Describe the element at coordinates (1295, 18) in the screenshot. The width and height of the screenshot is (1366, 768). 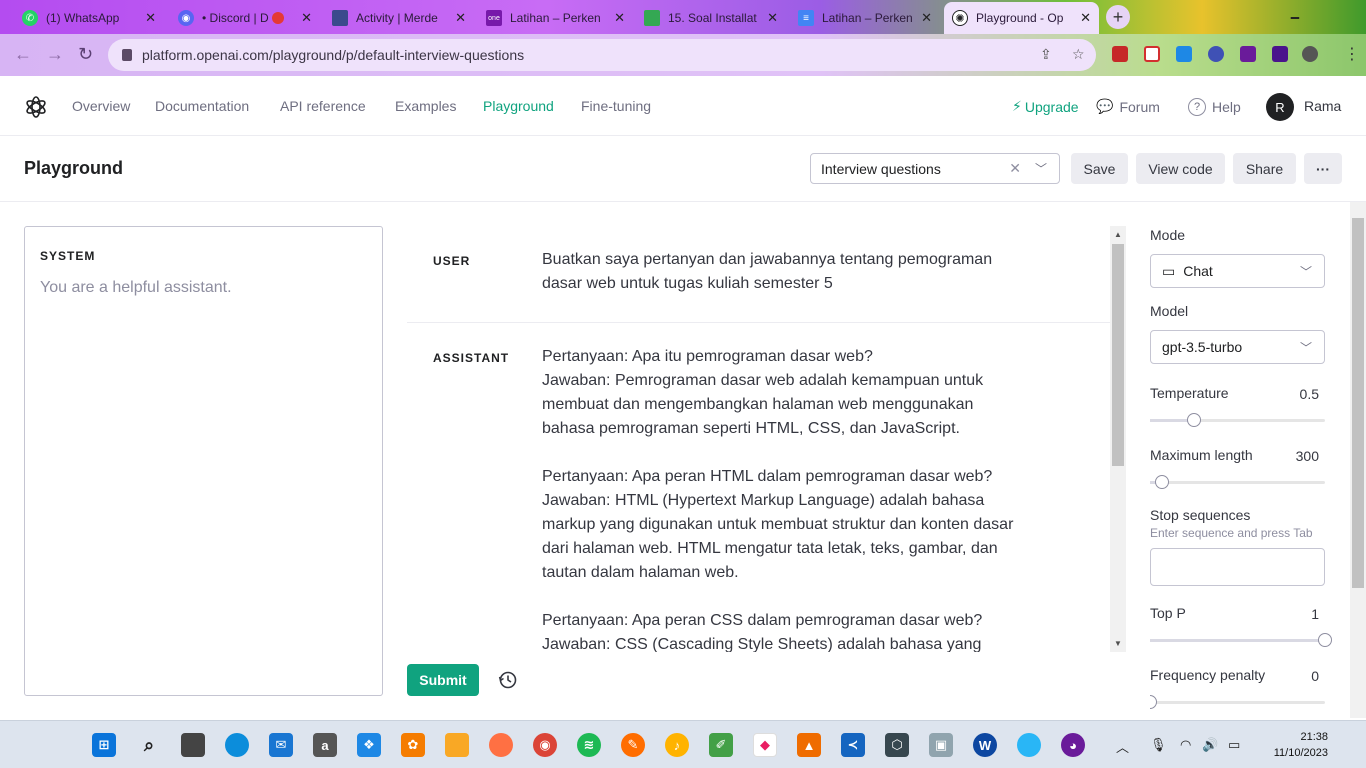
I see `minimize-icon: 🗕` at that location.